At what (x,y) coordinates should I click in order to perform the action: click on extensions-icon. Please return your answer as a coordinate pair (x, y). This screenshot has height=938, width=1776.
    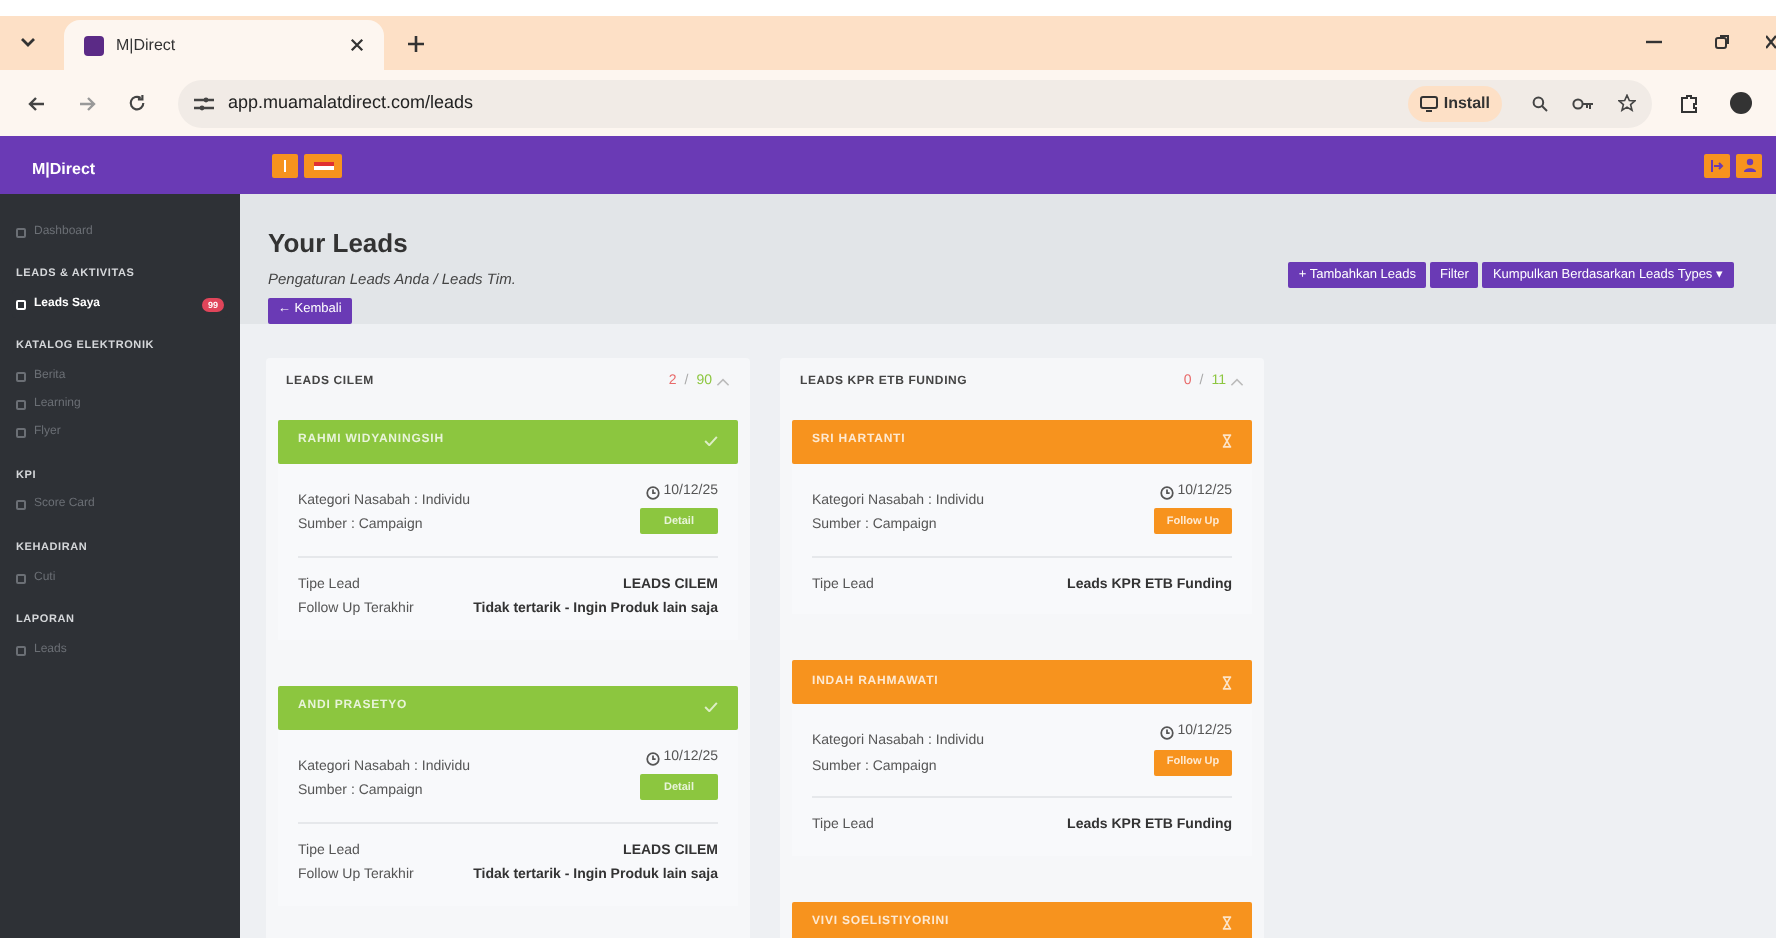
    Looking at the image, I should click on (1689, 103).